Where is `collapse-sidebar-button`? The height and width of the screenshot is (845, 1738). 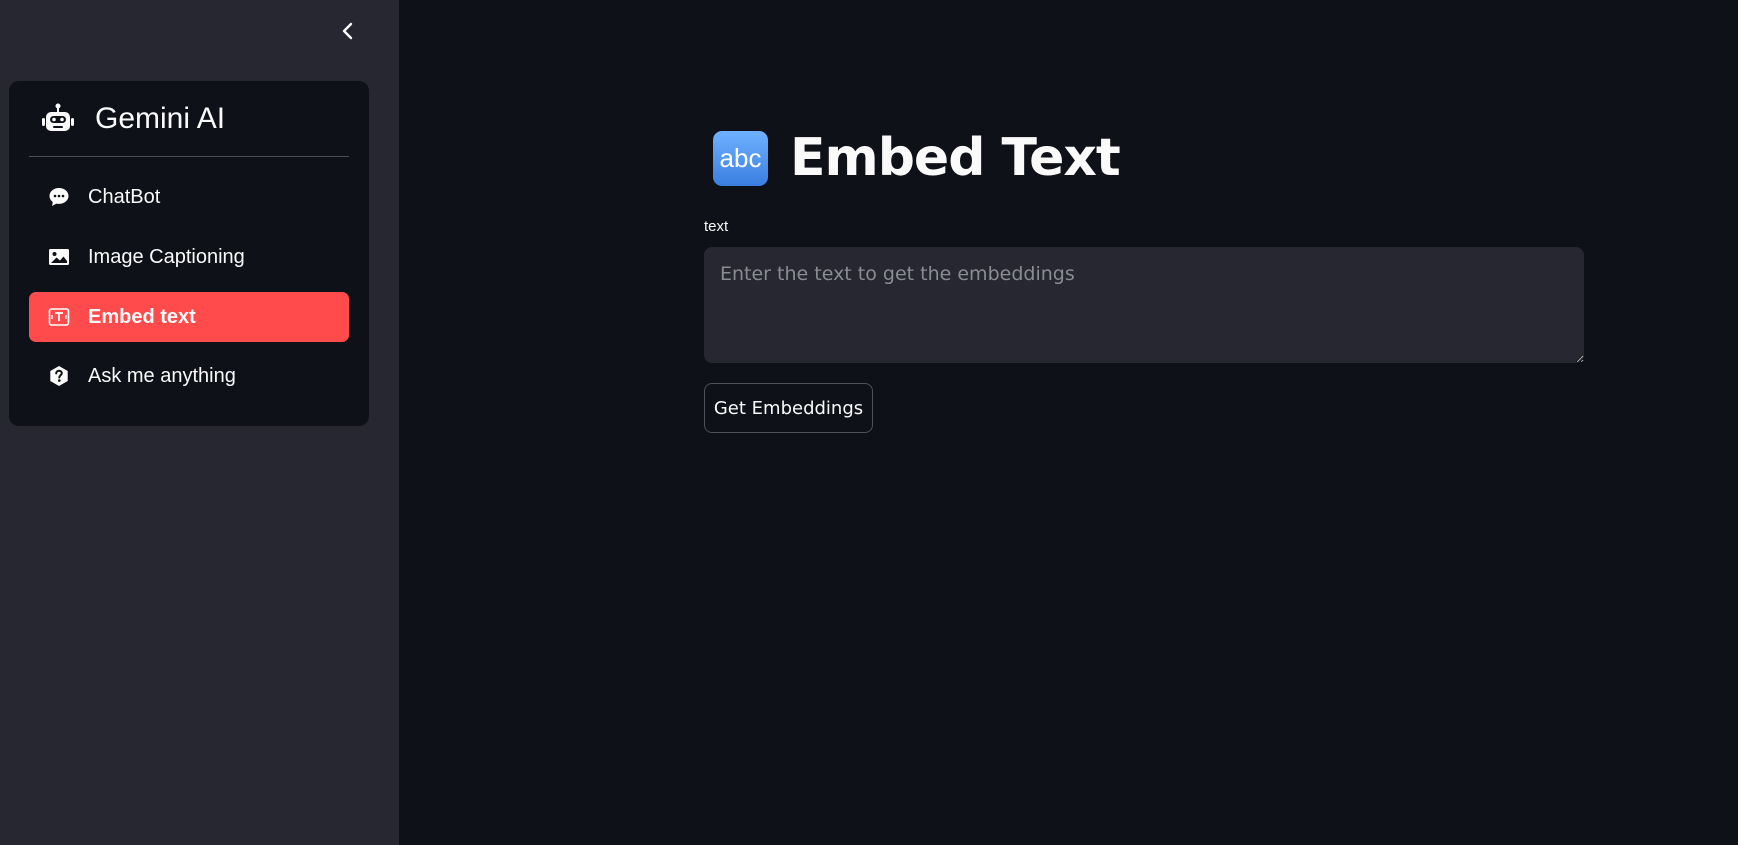 collapse-sidebar-button is located at coordinates (348, 31).